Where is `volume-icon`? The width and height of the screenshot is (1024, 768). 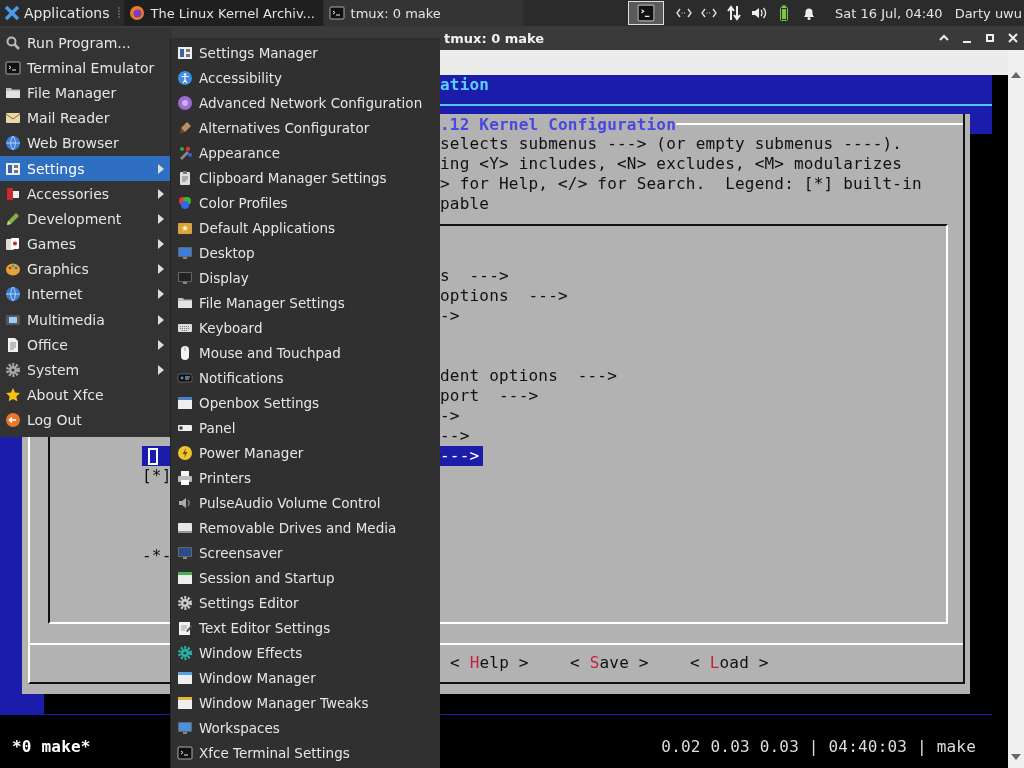
volume-icon is located at coordinates (759, 13).